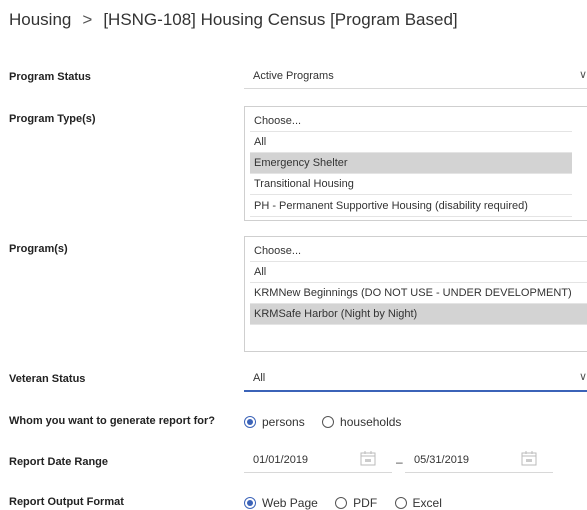 This screenshot has width=587, height=510. Describe the element at coordinates (479, 461) in the screenshot. I see `end-date-field: 05/31/2019` at that location.